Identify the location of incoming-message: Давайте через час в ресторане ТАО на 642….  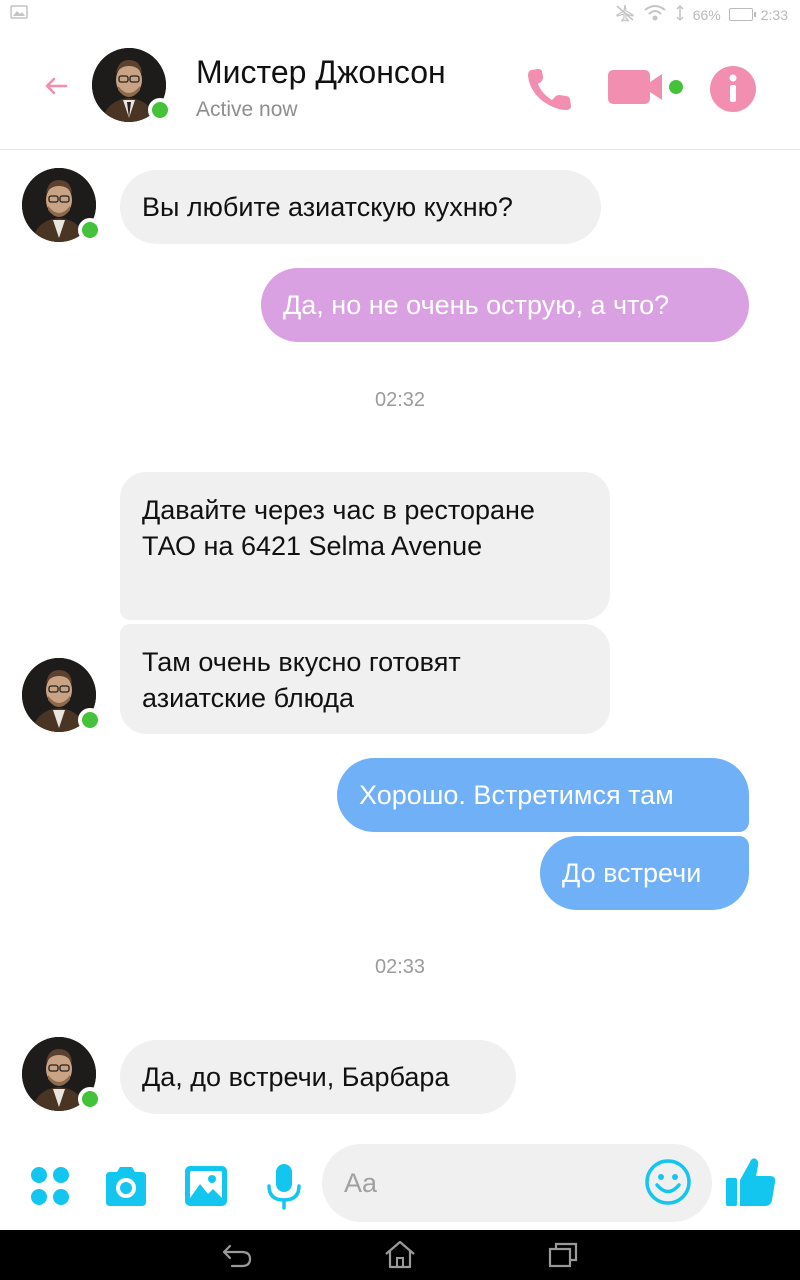
(365, 546).